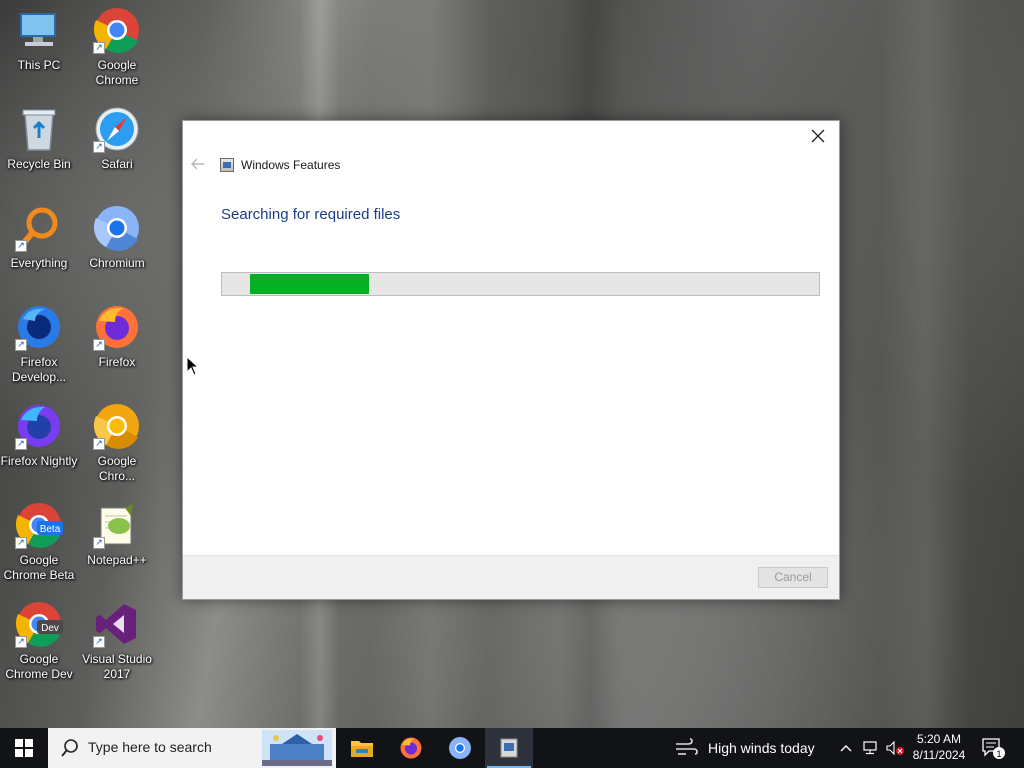  I want to click on recycle-bin-icon, so click(39, 129).